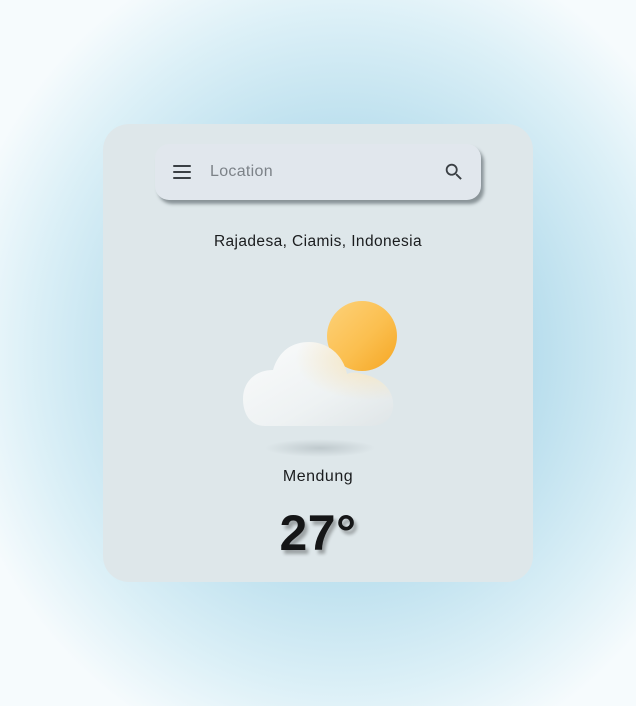  I want to click on search-bar, so click(318, 172).